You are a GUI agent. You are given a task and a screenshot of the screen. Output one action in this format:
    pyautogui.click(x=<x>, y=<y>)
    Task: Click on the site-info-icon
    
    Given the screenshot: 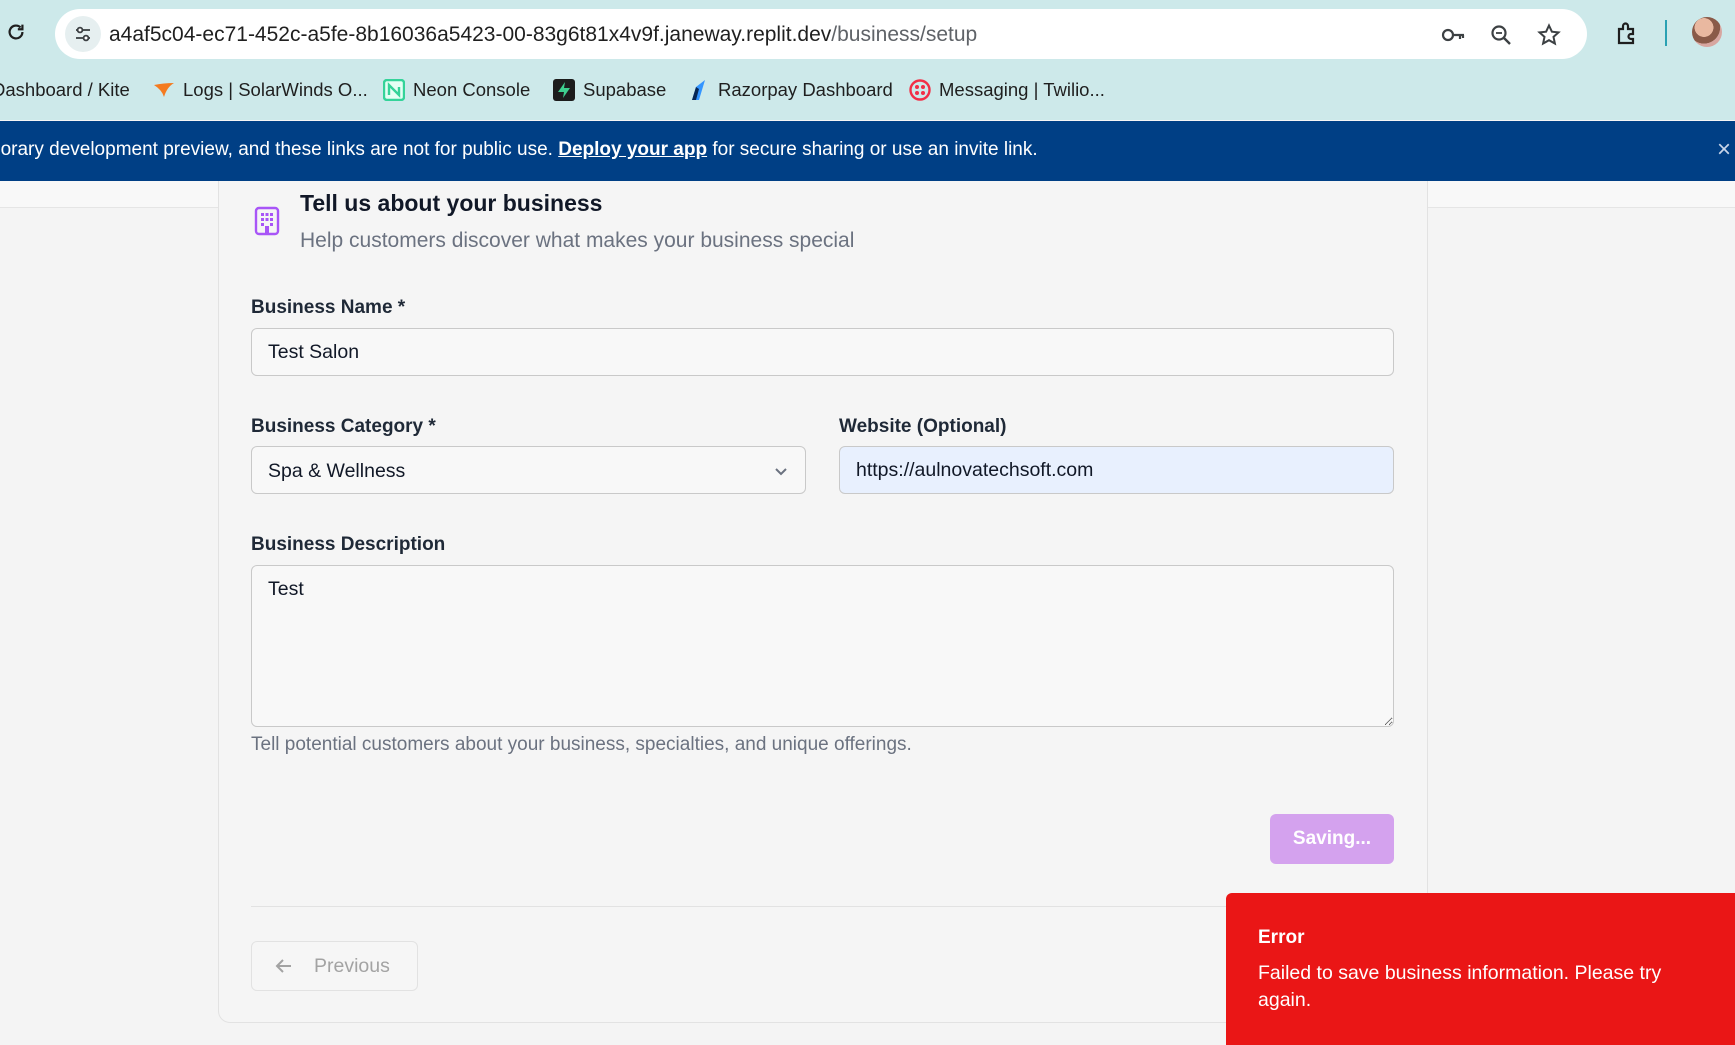 What is the action you would take?
    pyautogui.click(x=83, y=34)
    